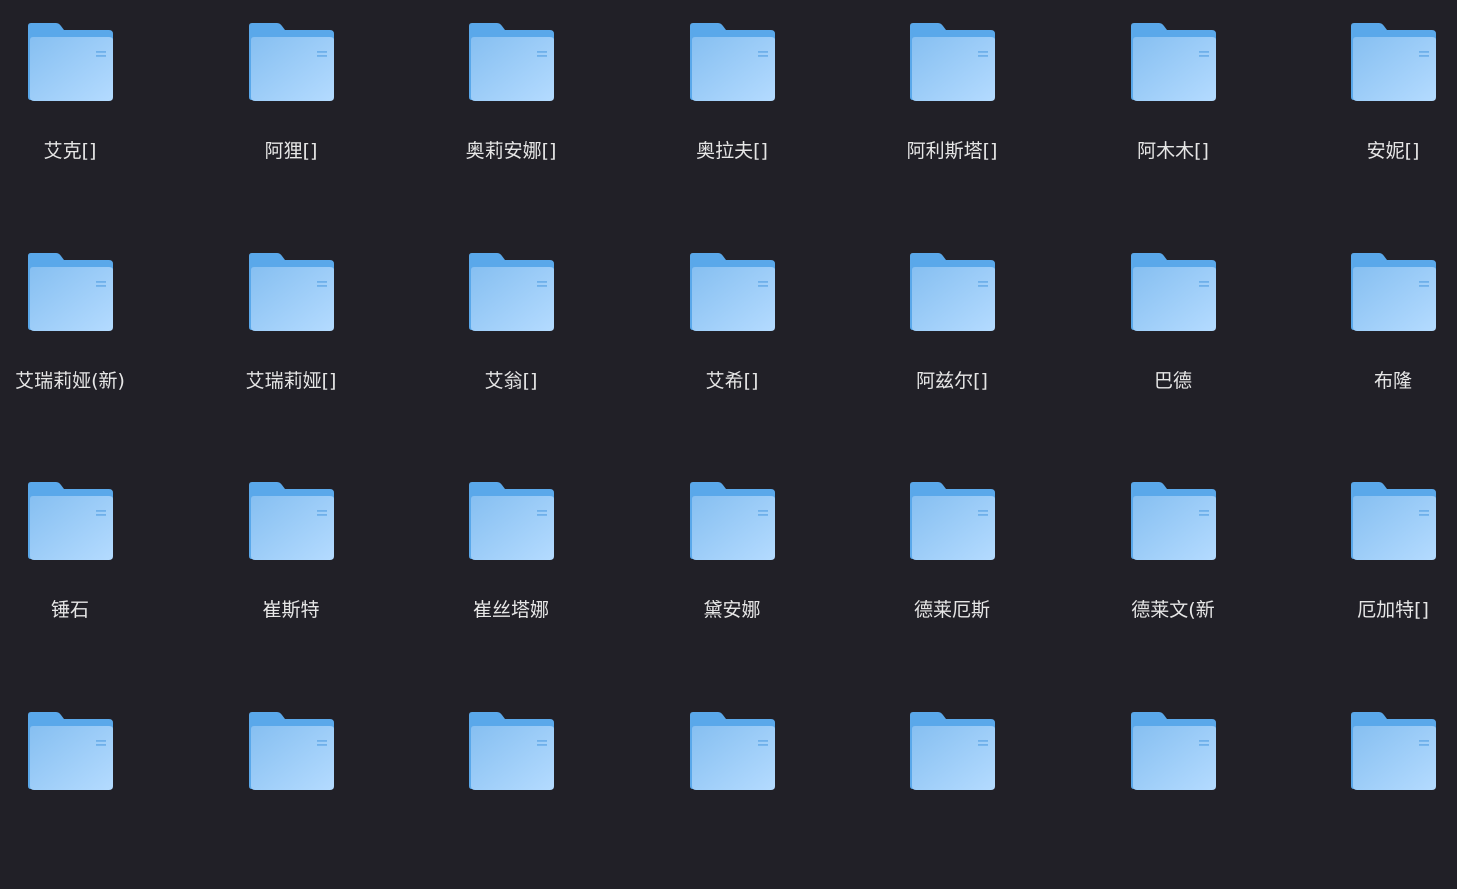  I want to click on folder-item: 崔丝塔娜, so click(511, 559).